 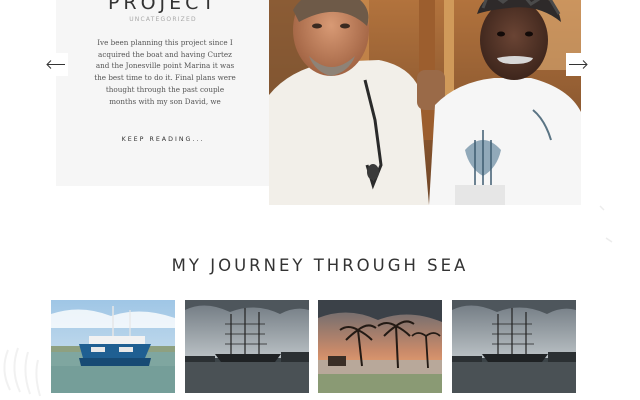 I want to click on gallery-section-title: MY JOURNEY THROUGH SEA, so click(x=320, y=265).